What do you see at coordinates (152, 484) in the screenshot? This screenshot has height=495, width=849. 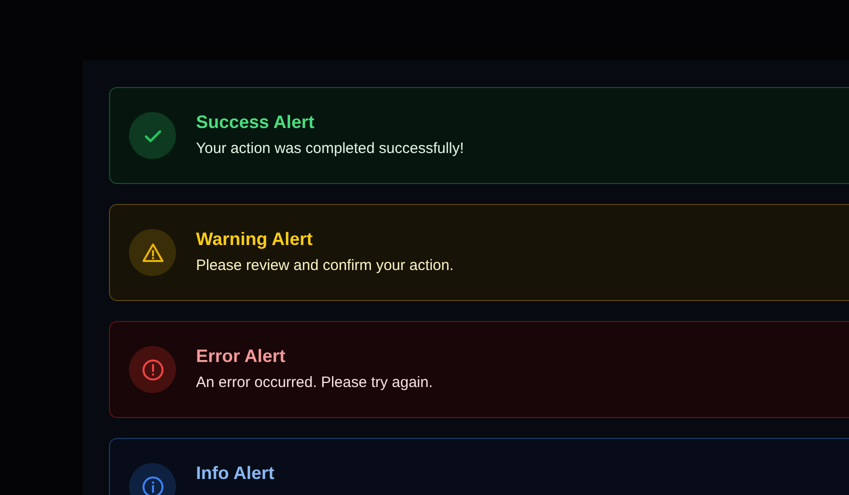 I see `info-icon` at bounding box center [152, 484].